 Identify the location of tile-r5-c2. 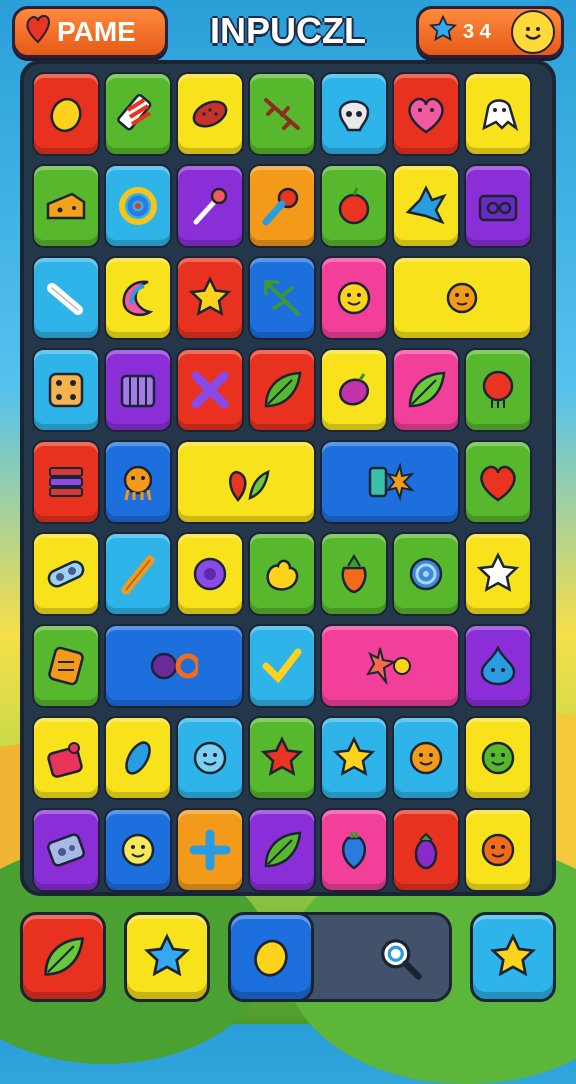
(210, 574).